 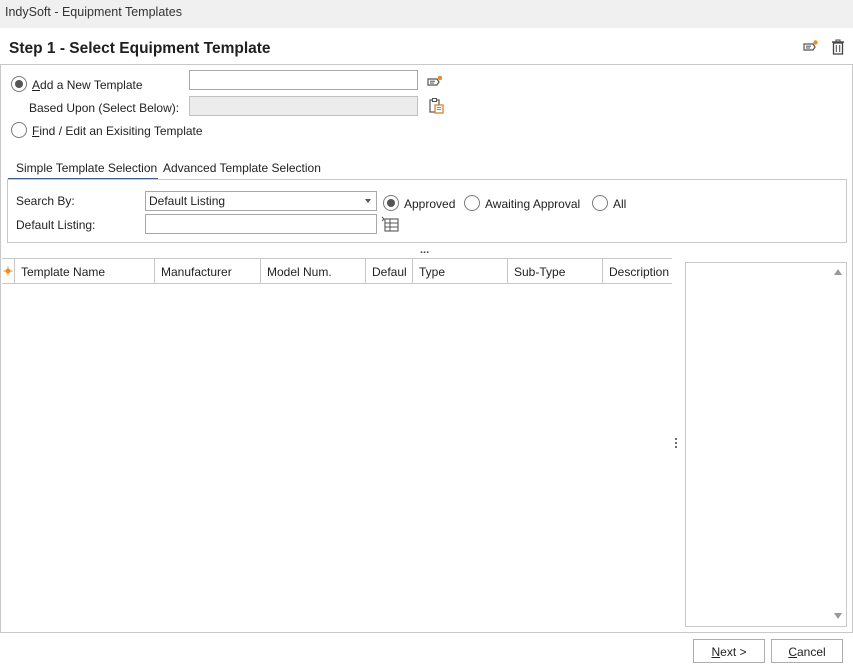 I want to click on add-new-template-label: Add a New Template, so click(x=87, y=85).